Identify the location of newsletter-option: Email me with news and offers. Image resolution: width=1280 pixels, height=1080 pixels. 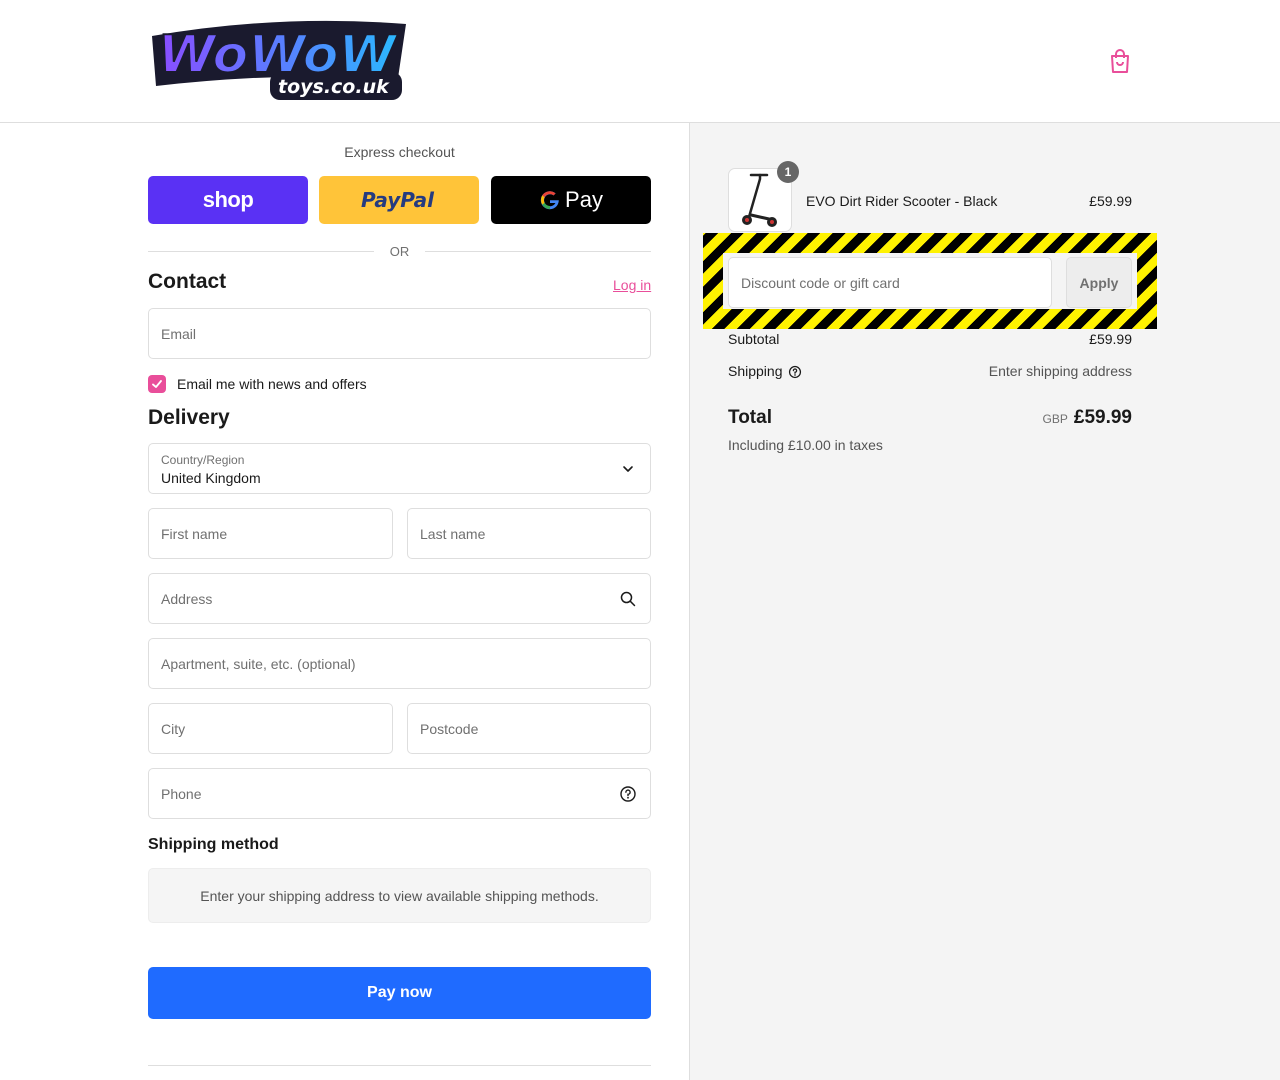
(257, 384).